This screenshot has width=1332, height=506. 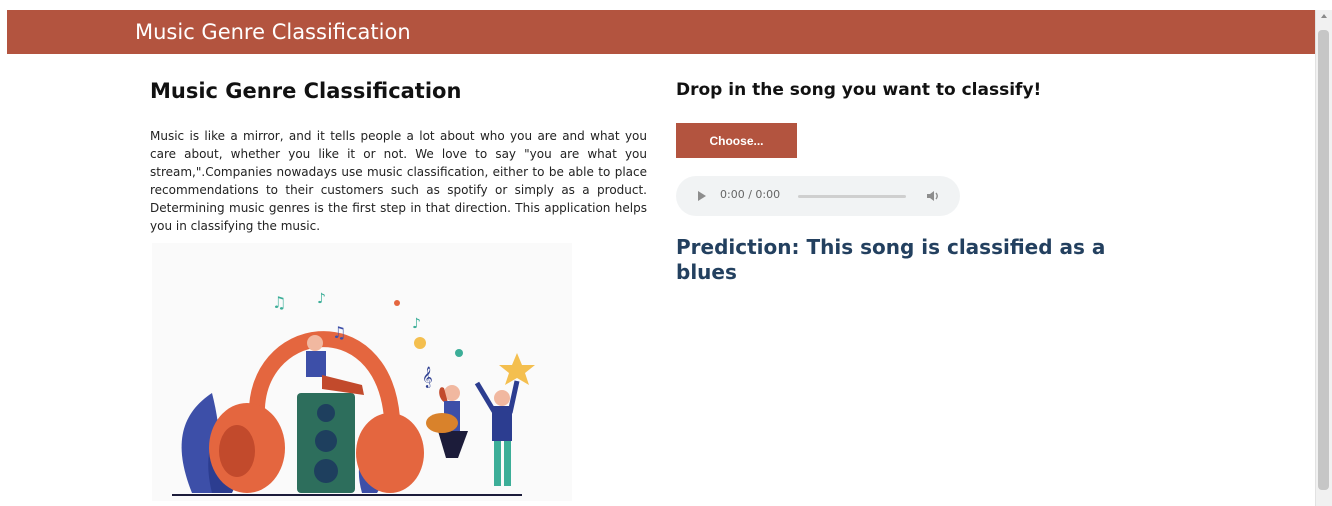 What do you see at coordinates (306, 91) in the screenshot?
I see `page-heading: Music Genre Classification` at bounding box center [306, 91].